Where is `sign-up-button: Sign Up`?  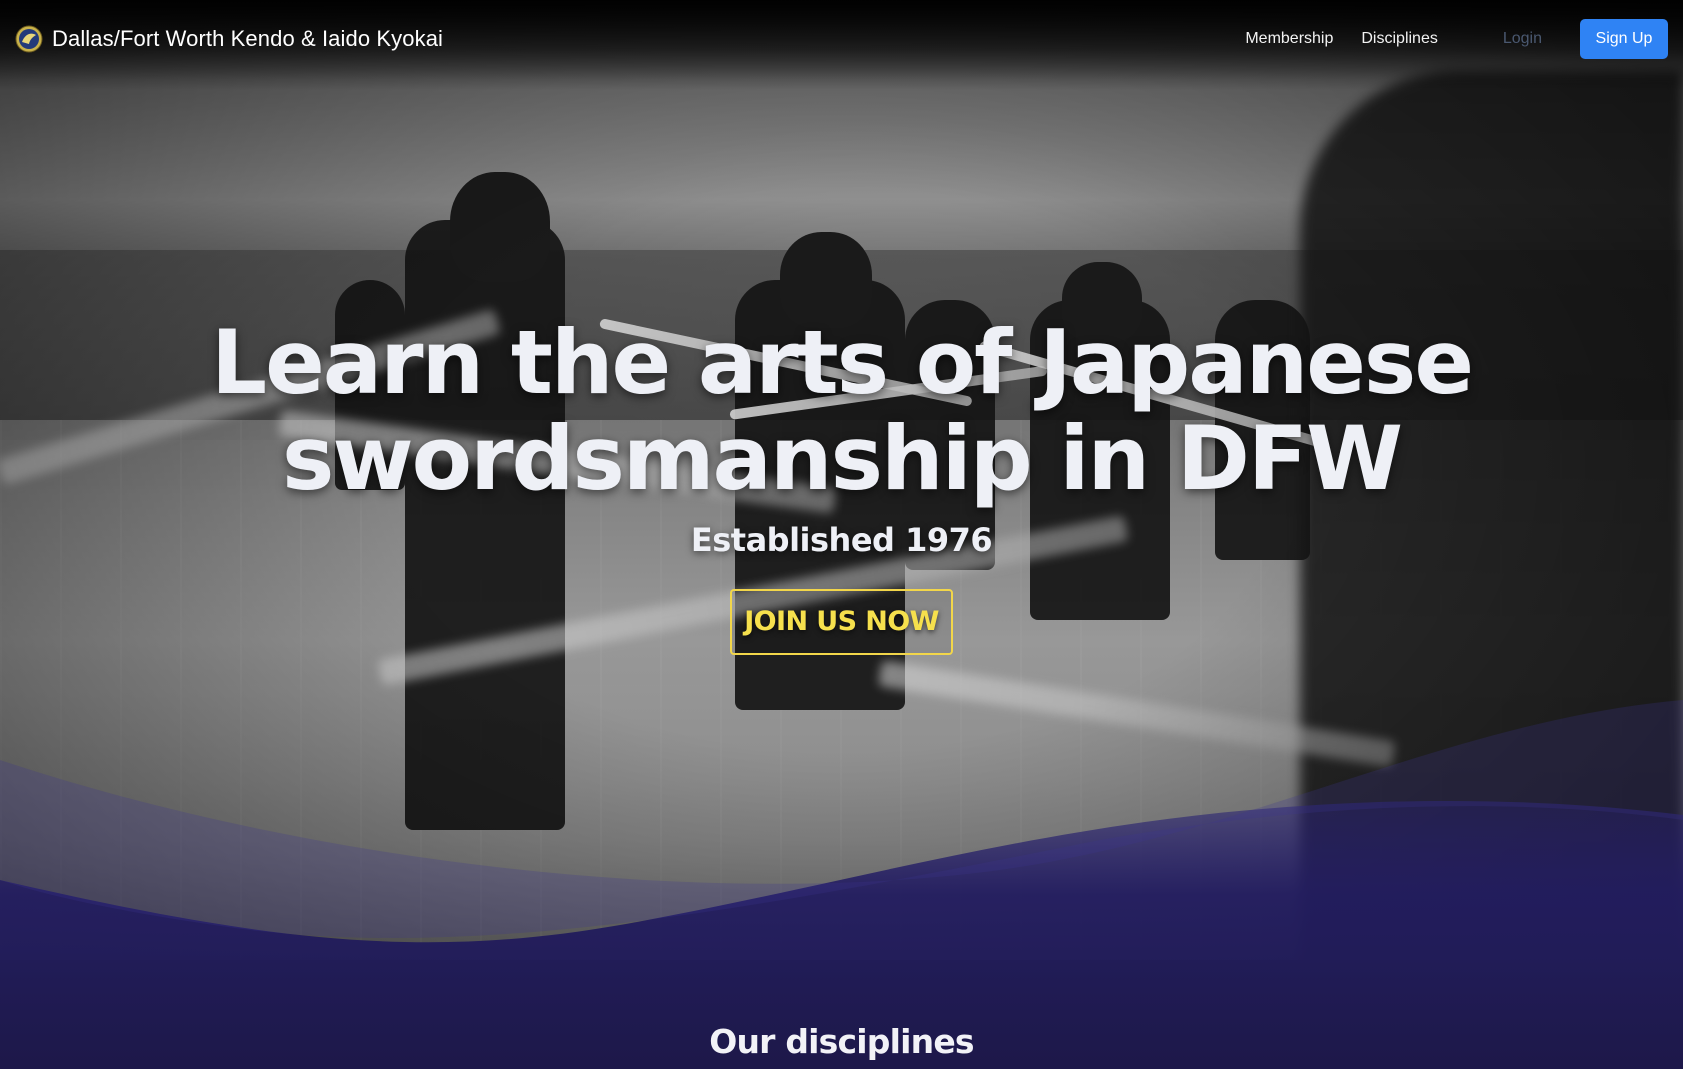 sign-up-button: Sign Up is located at coordinates (1624, 39).